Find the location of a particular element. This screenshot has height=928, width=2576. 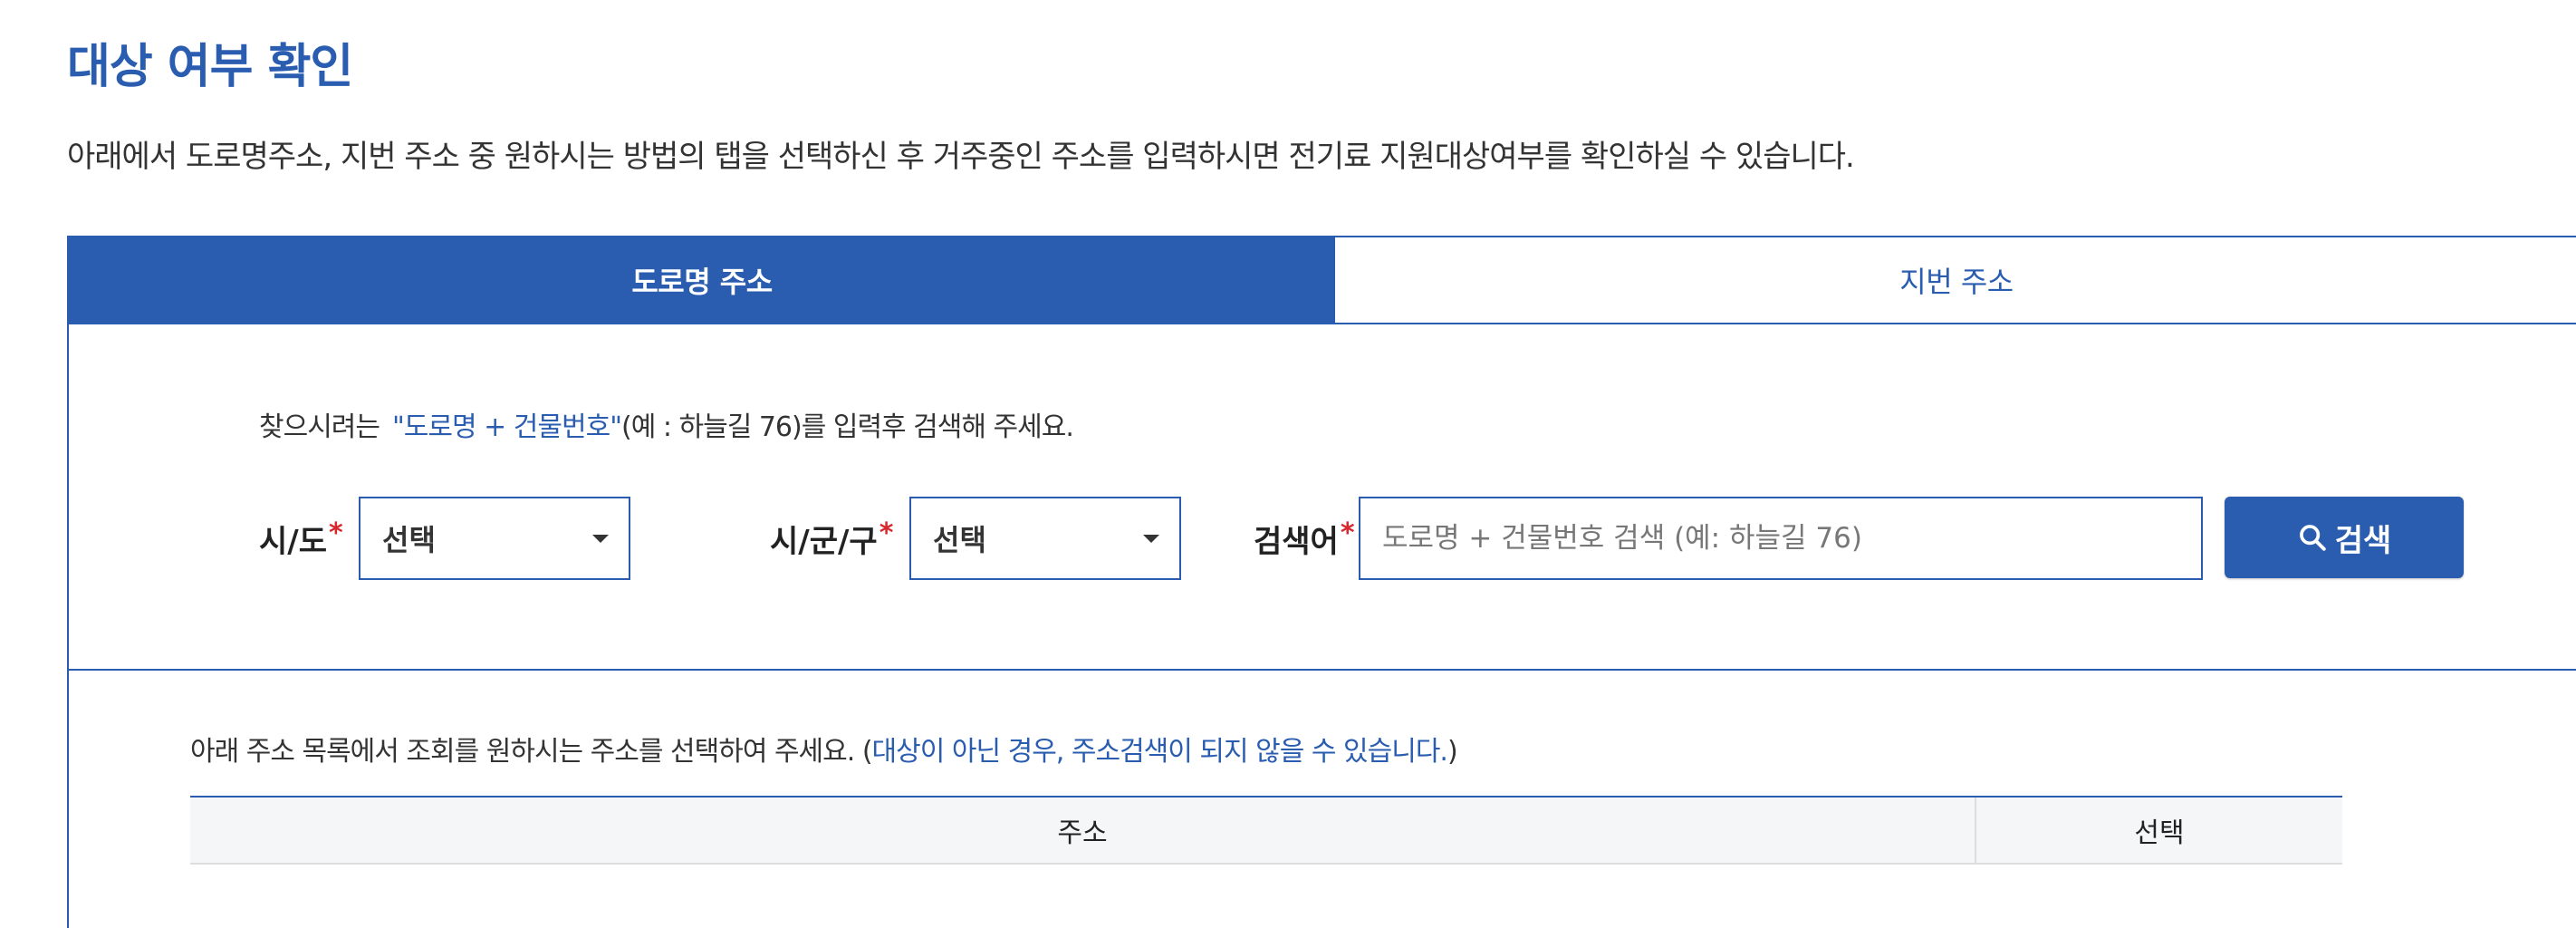

address-result-table: 주소 선택 is located at coordinates (1266, 830).